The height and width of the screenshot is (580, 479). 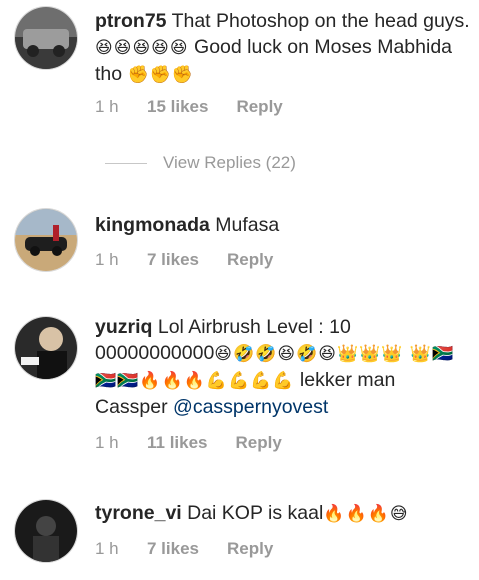 I want to click on comment-meta: 1 h 11 likes Reply, so click(x=188, y=443).